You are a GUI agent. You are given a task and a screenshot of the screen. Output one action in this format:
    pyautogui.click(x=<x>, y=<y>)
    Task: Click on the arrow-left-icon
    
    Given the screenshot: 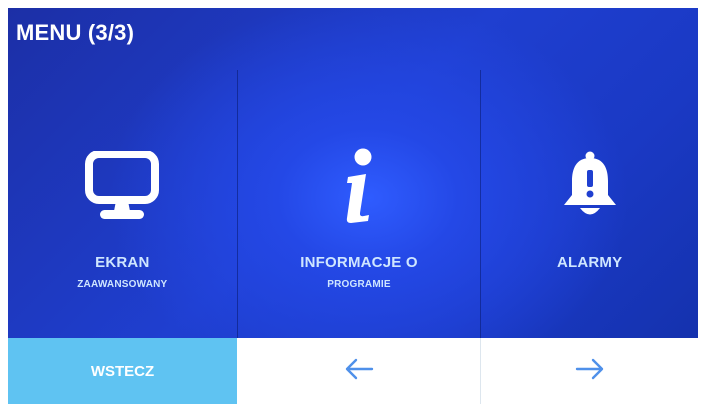 What is the action you would take?
    pyautogui.click(x=359, y=371)
    